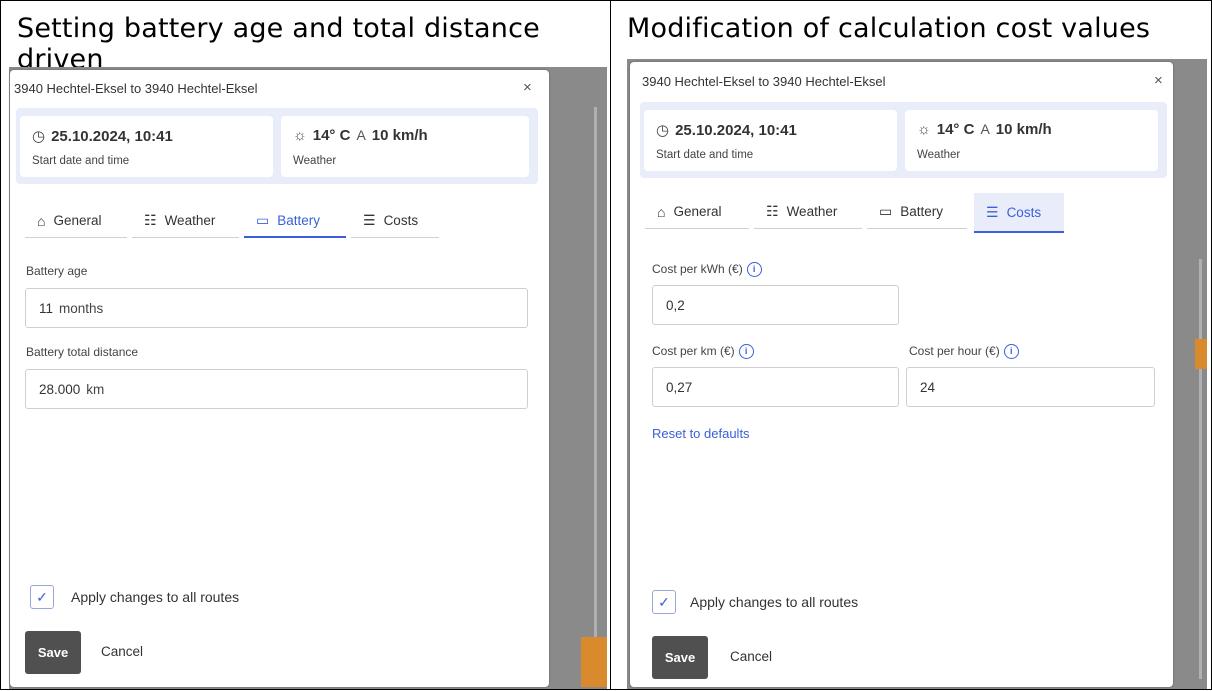 The width and height of the screenshot is (1212, 691). I want to click on cost-per-km-input: 0,27, so click(775, 387).